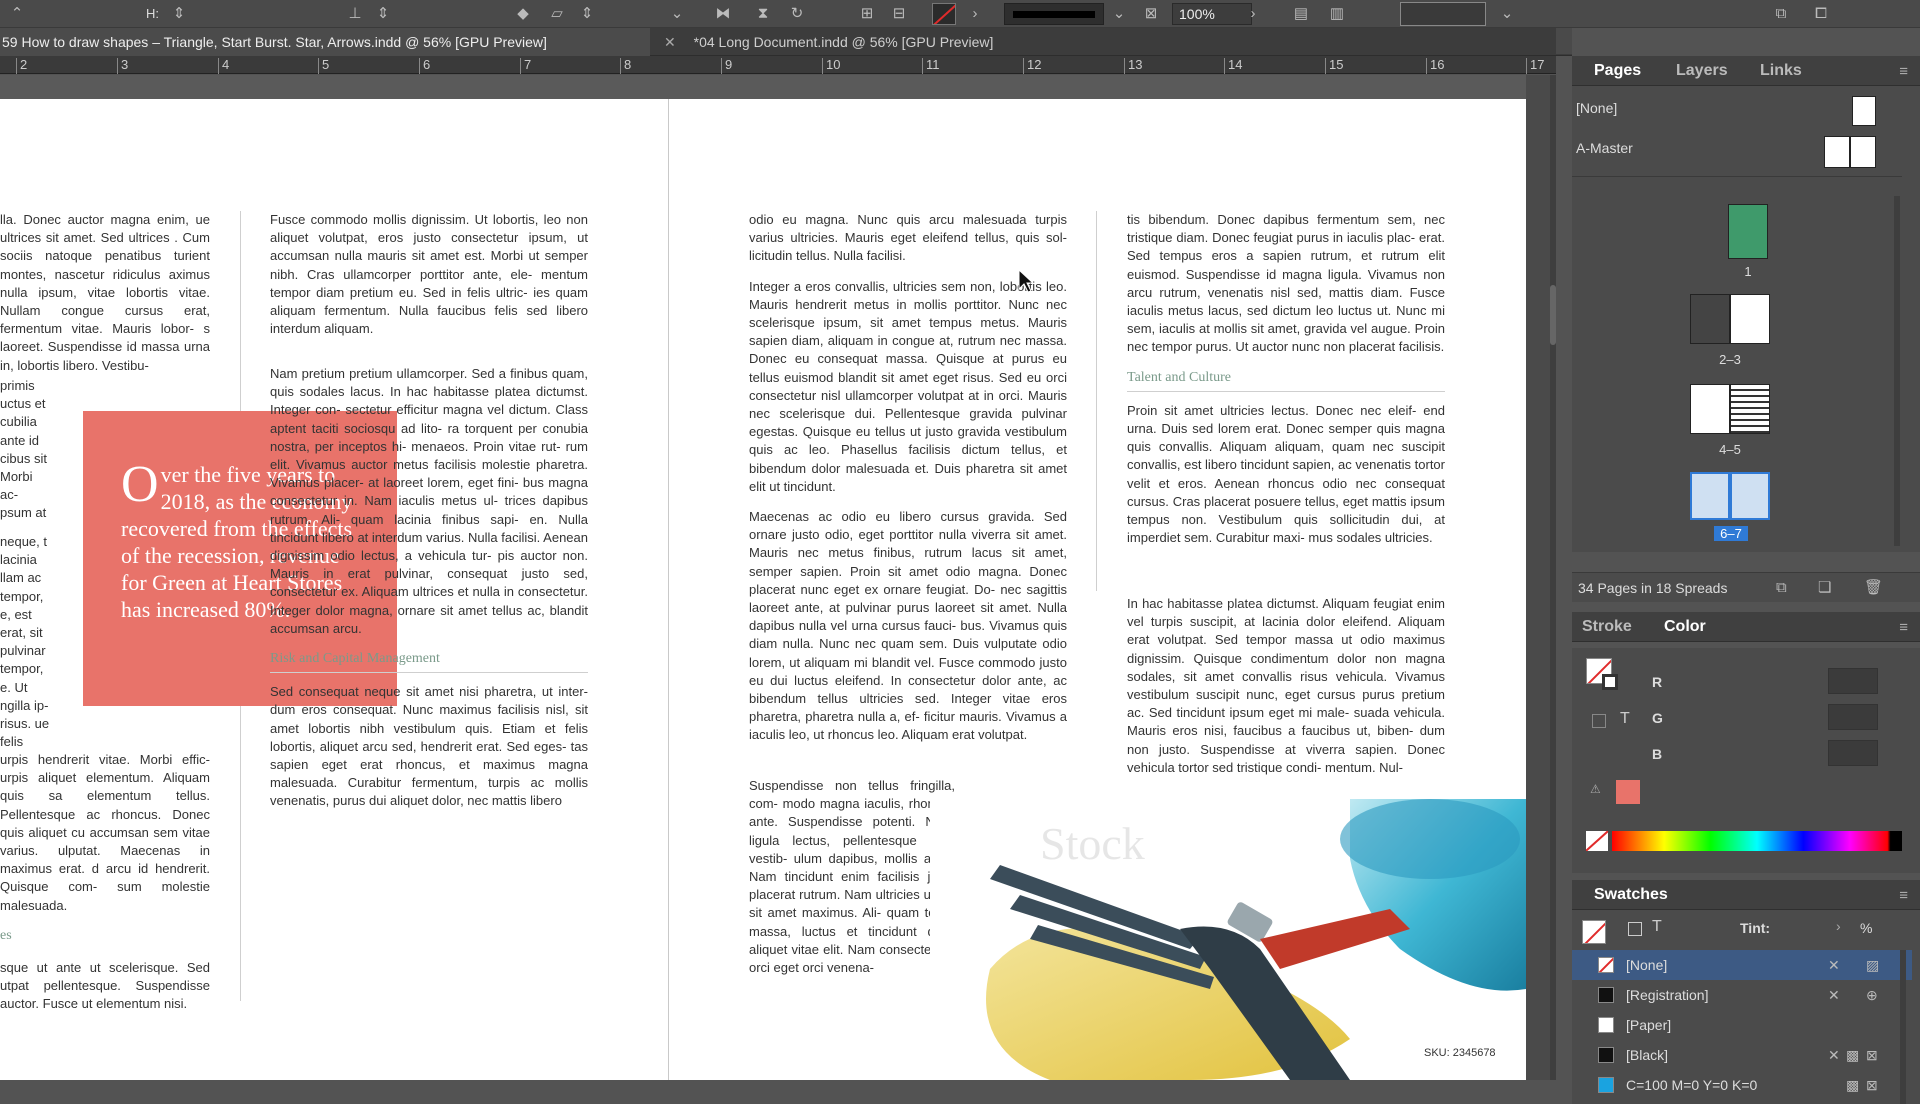 The width and height of the screenshot is (1920, 1104). Describe the element at coordinates (355, 14) in the screenshot. I see `text-frame-icon: ⊥` at that location.